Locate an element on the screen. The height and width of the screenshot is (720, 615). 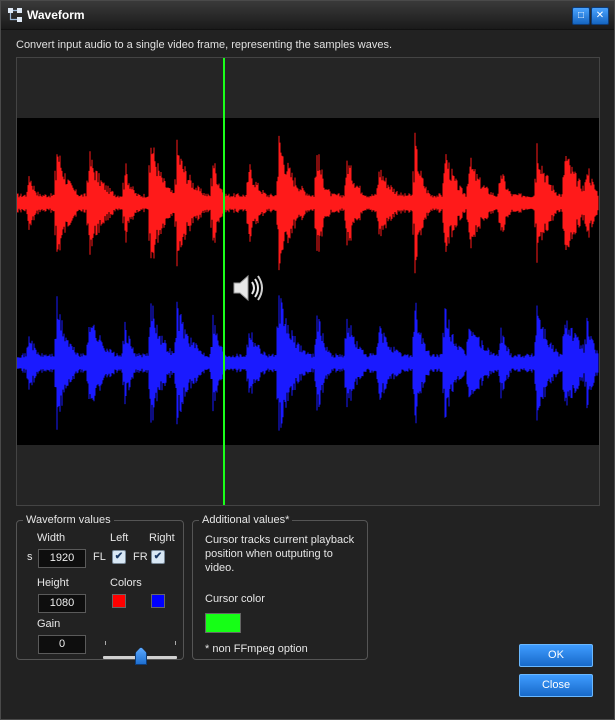
cursor-color-label: Cursor color is located at coordinates (235, 599).